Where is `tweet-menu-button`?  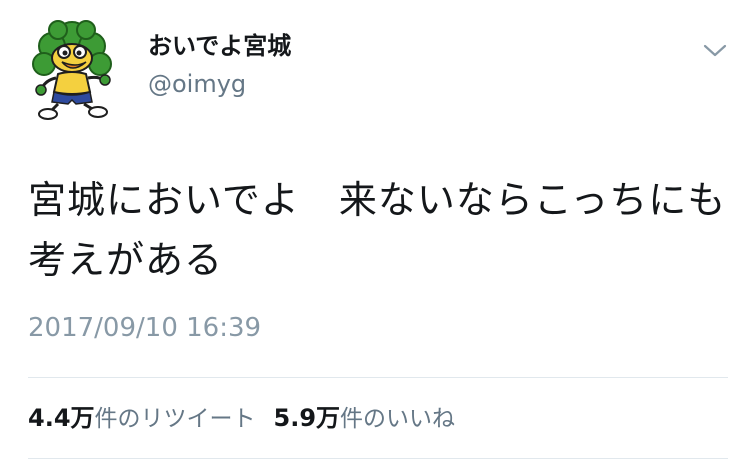
tweet-menu-button is located at coordinates (715, 51).